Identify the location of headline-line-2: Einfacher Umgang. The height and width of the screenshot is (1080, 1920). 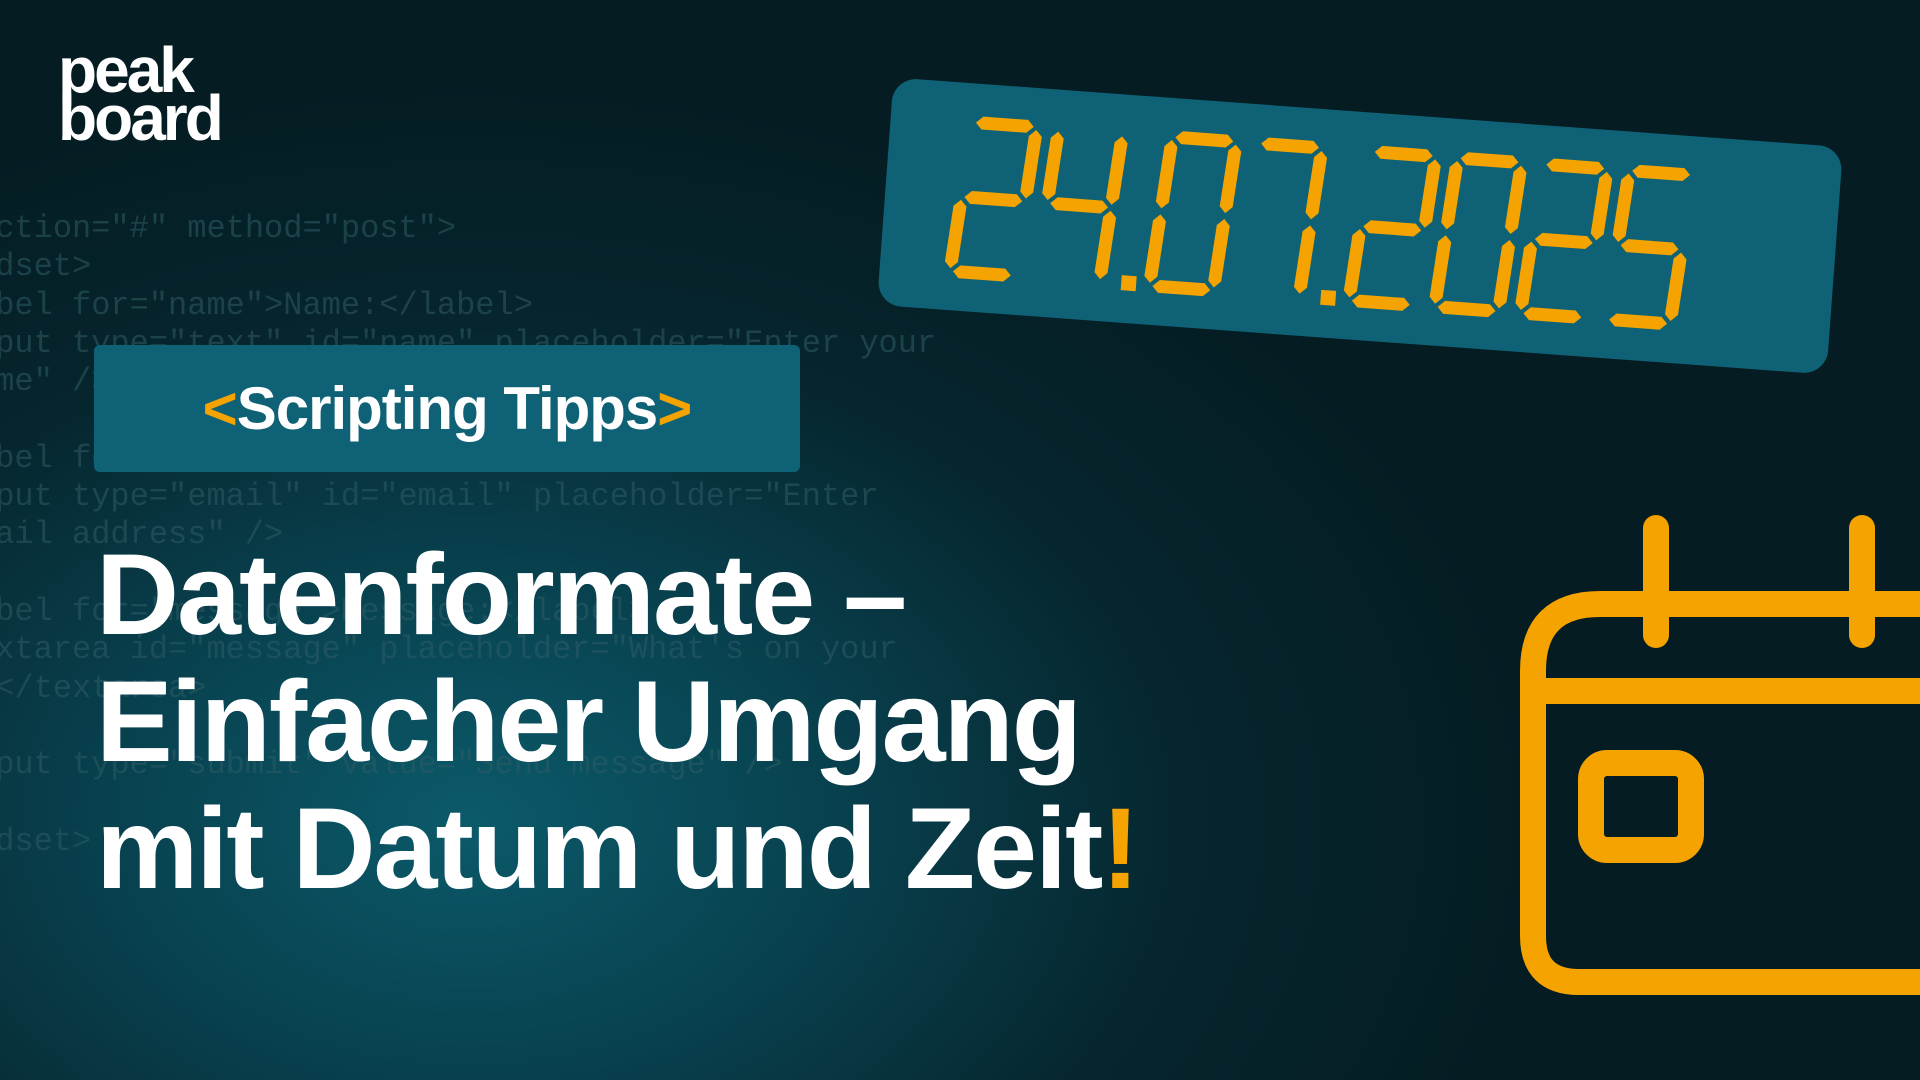
(589, 722).